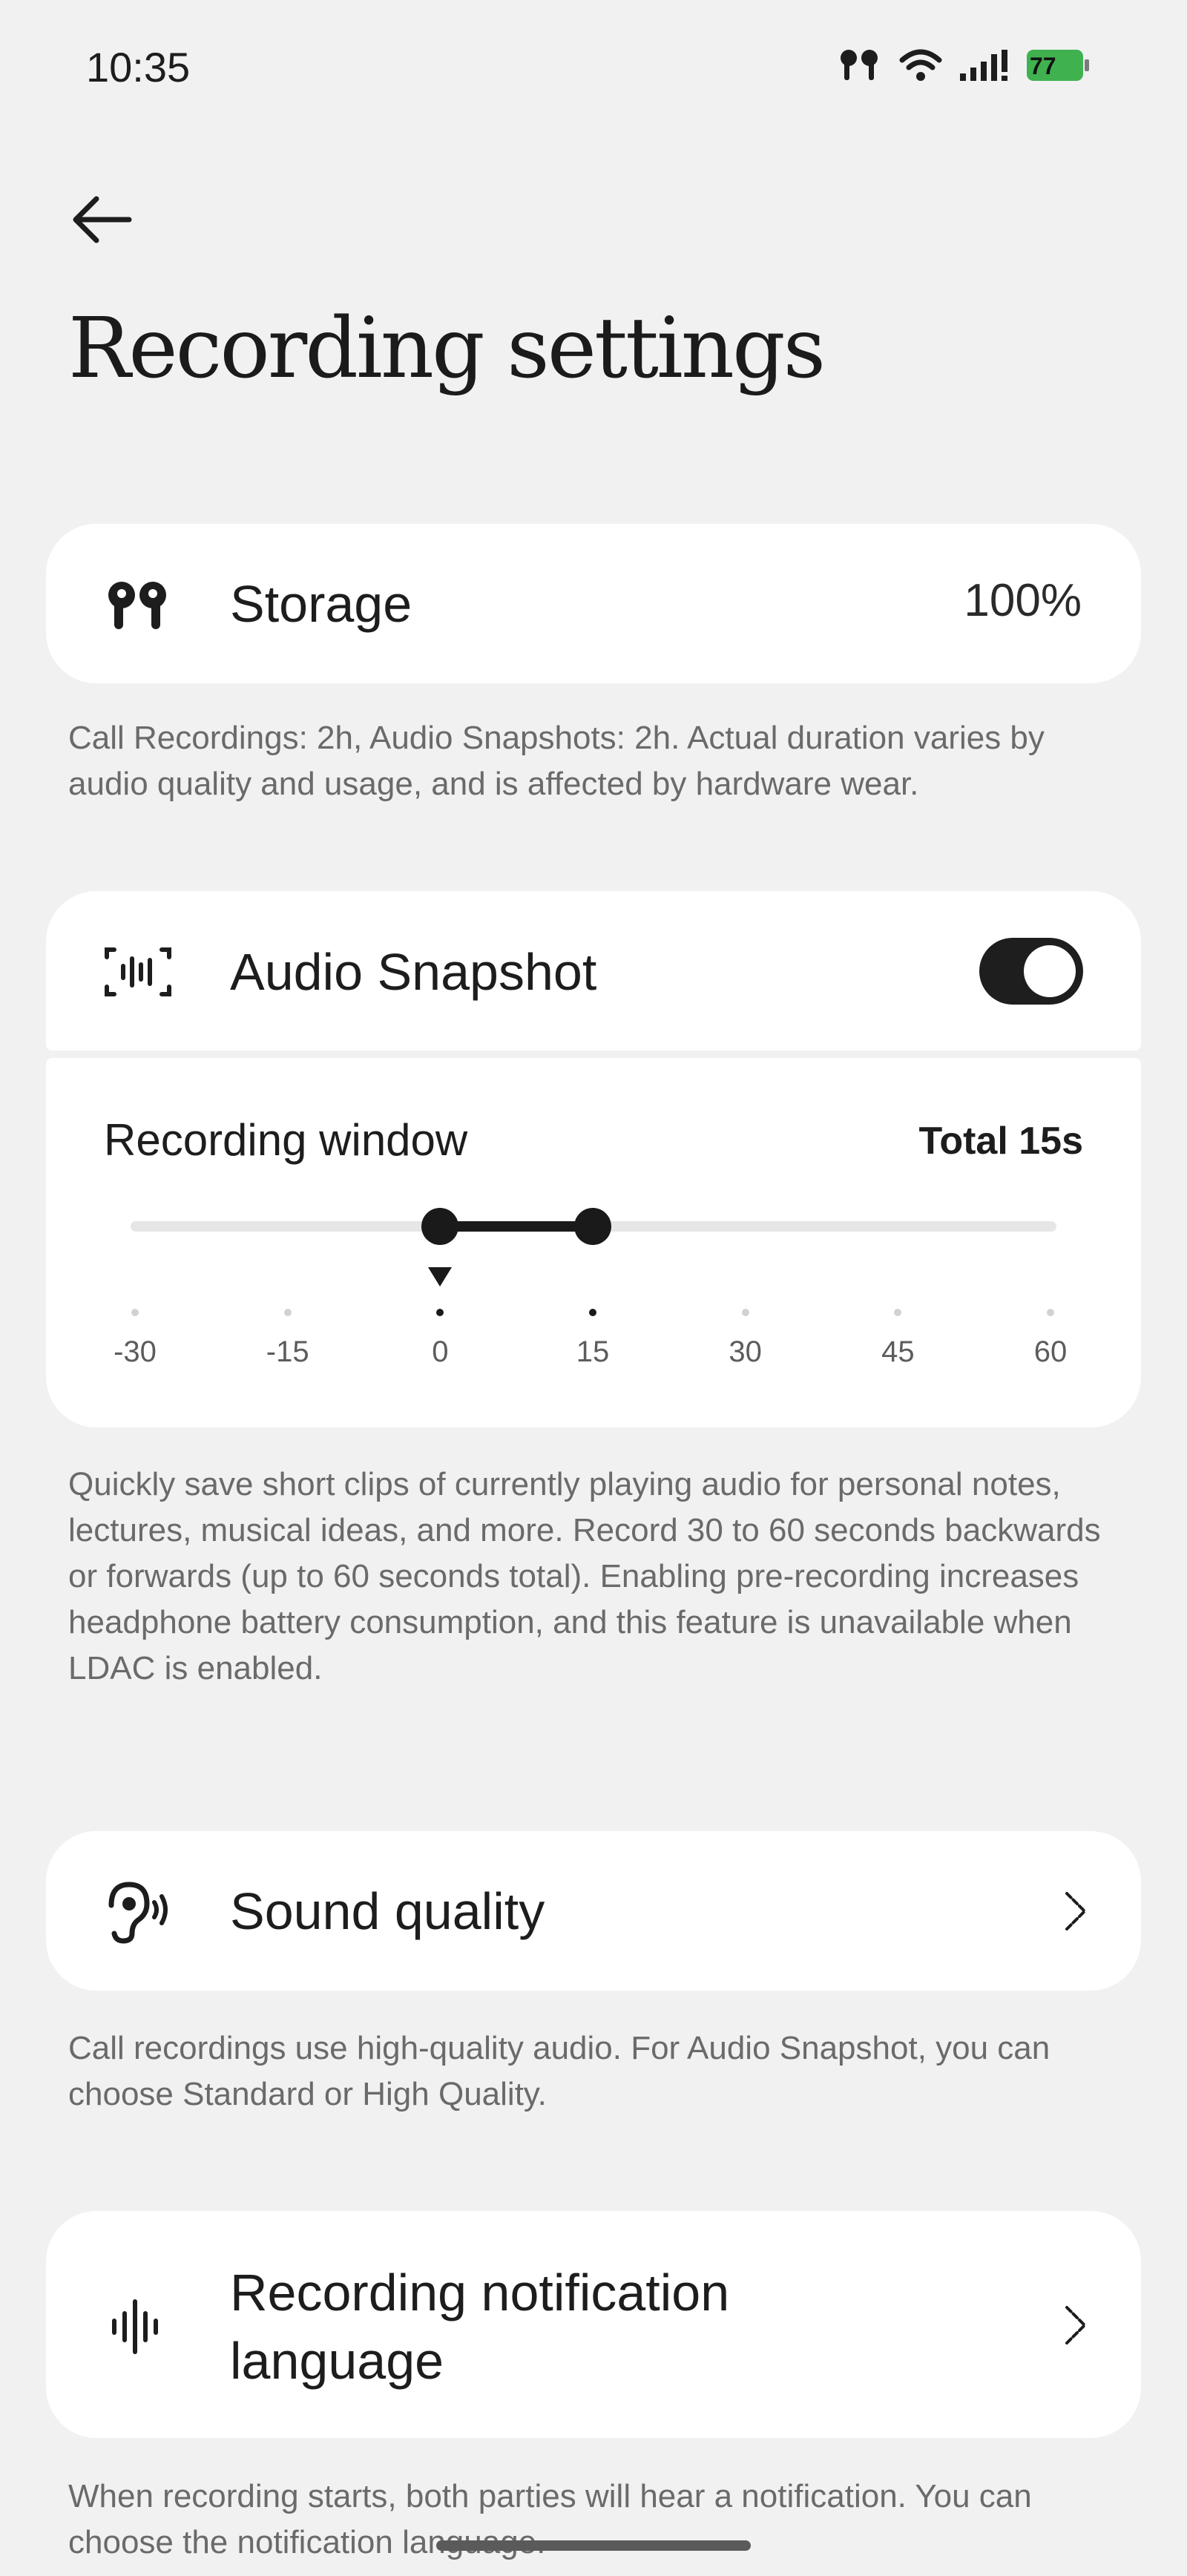 The height and width of the screenshot is (2576, 1187). What do you see at coordinates (593, 1911) in the screenshot?
I see `sound-quality-row` at bounding box center [593, 1911].